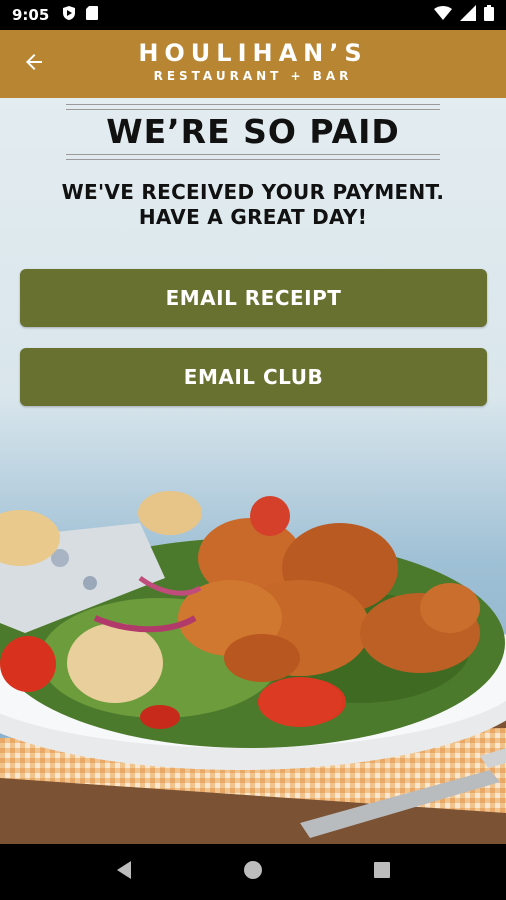  Describe the element at coordinates (253, 298) in the screenshot. I see `email-receipt-button: EMAIL RECEIPT` at that location.